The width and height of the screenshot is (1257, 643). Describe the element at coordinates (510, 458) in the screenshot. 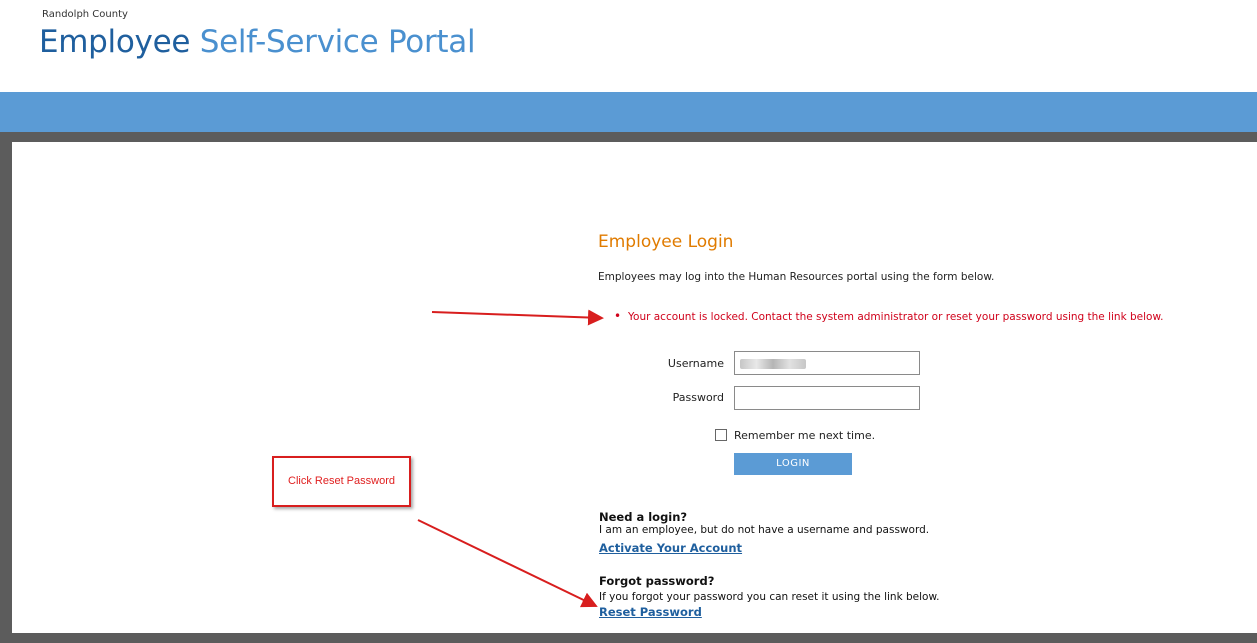

I see `annotation-arrows` at that location.